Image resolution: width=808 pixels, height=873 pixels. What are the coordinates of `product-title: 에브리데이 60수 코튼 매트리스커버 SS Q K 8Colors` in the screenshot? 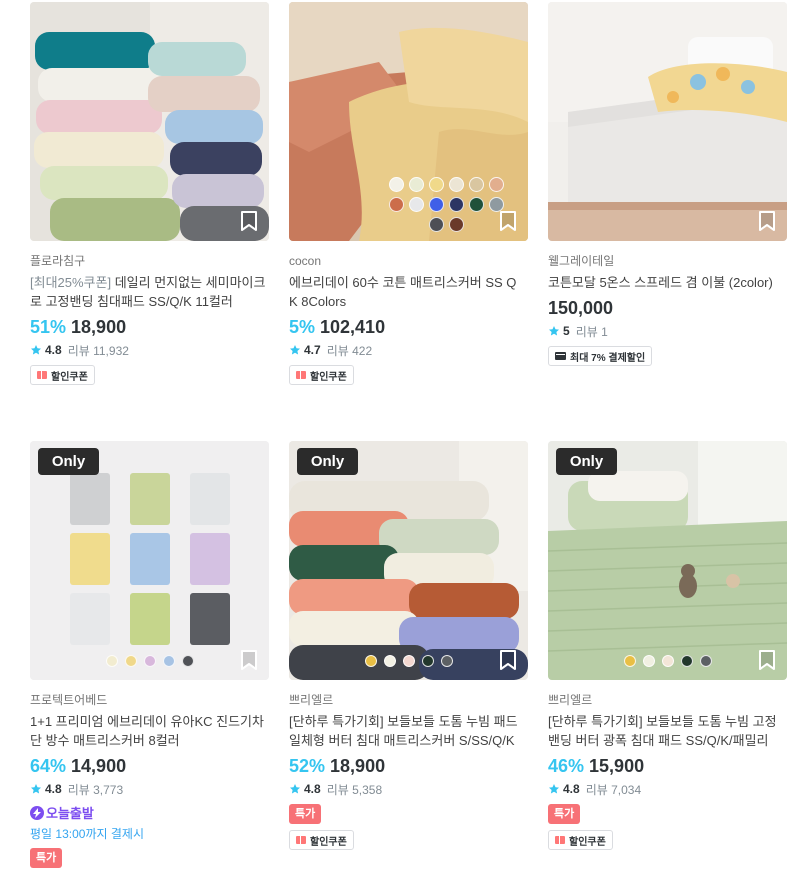 It's located at (408, 292).